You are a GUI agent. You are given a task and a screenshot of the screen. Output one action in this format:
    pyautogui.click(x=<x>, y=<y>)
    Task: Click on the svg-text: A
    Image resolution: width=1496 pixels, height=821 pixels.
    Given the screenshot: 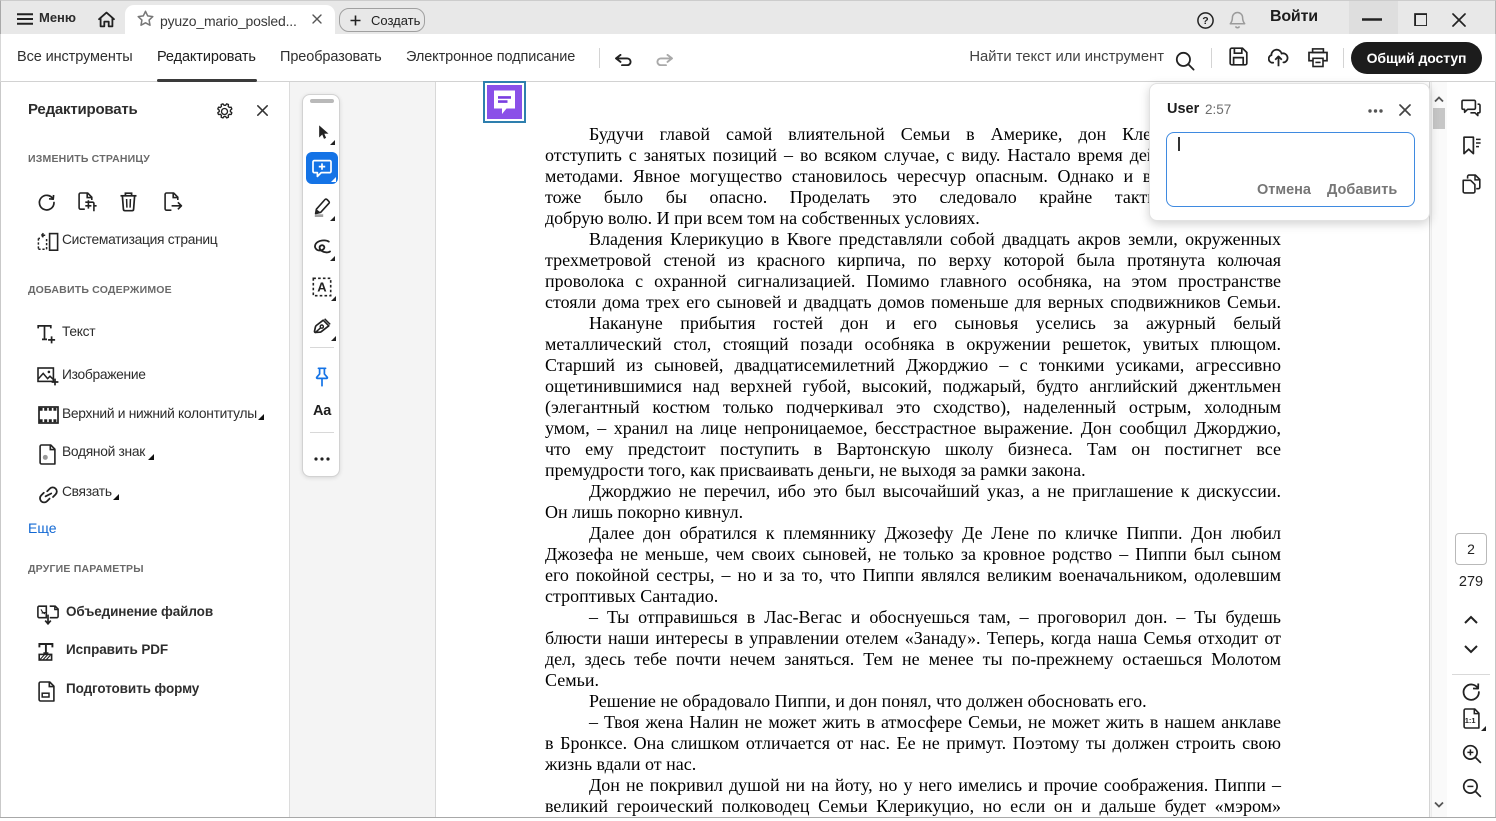 What is the action you would take?
    pyautogui.click(x=322, y=287)
    